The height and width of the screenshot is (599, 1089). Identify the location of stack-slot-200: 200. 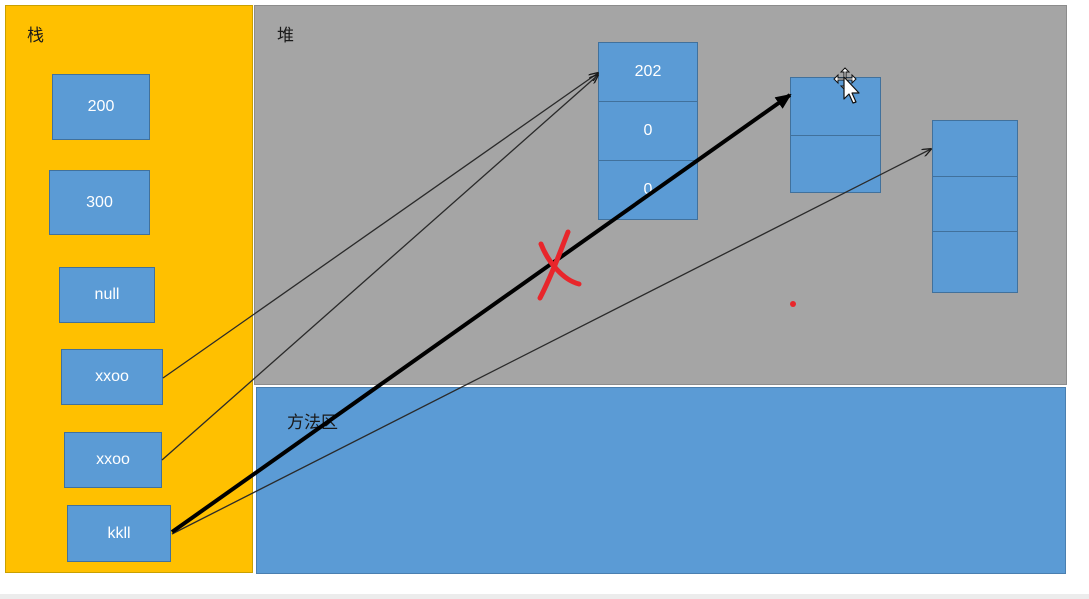
(101, 107).